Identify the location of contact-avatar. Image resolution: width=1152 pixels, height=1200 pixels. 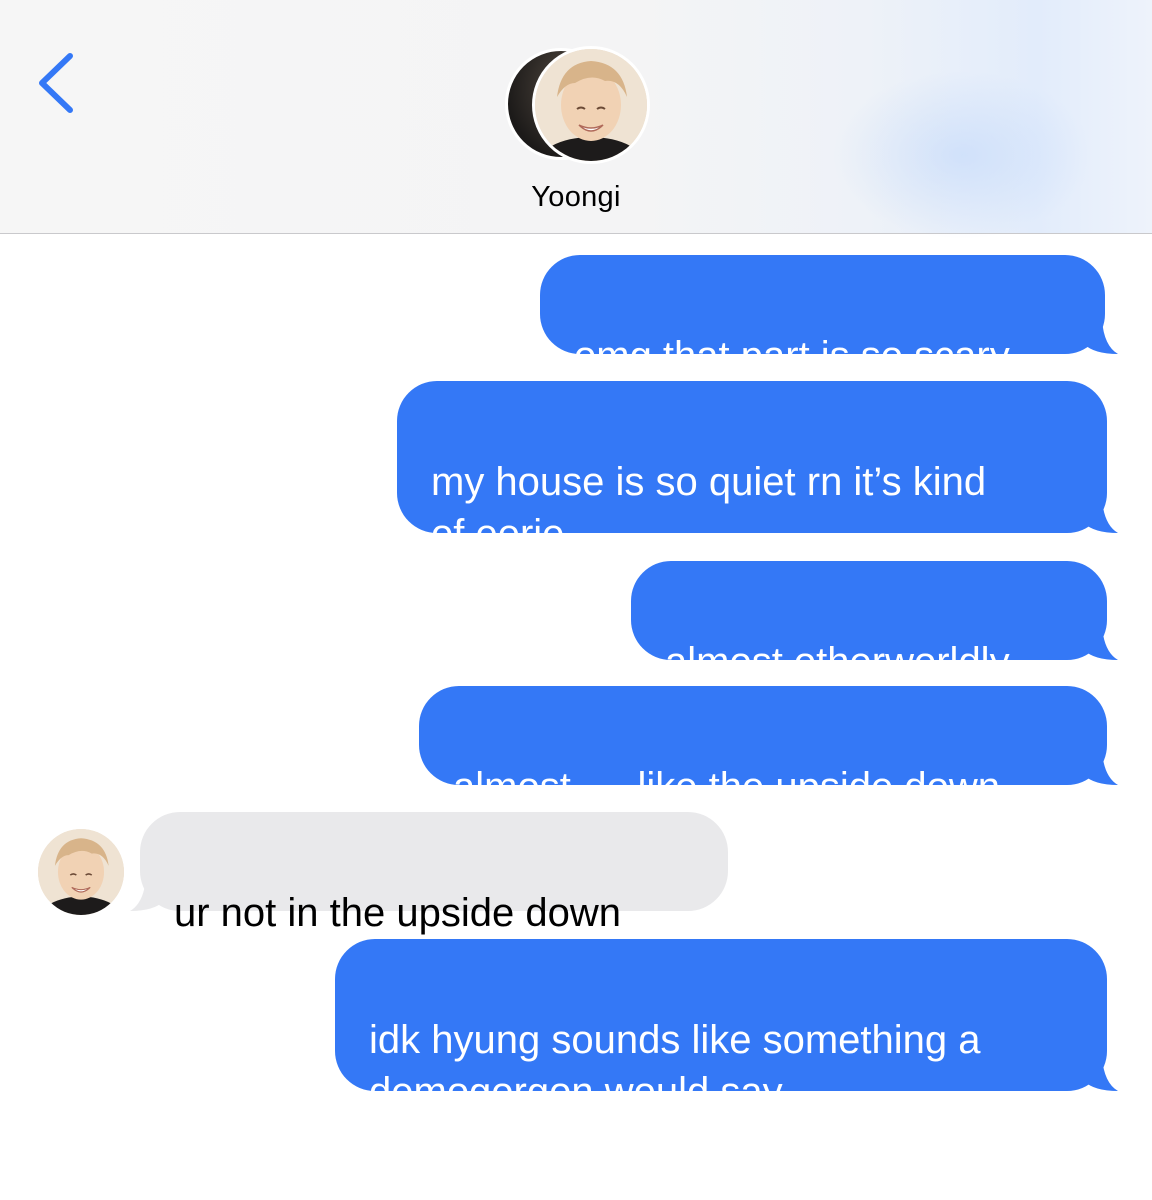
(577, 106).